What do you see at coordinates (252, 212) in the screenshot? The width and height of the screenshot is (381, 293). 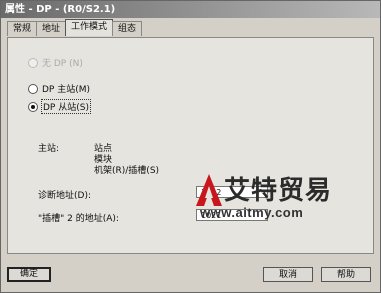 I see `watermark-url: www.aitmy.com` at bounding box center [252, 212].